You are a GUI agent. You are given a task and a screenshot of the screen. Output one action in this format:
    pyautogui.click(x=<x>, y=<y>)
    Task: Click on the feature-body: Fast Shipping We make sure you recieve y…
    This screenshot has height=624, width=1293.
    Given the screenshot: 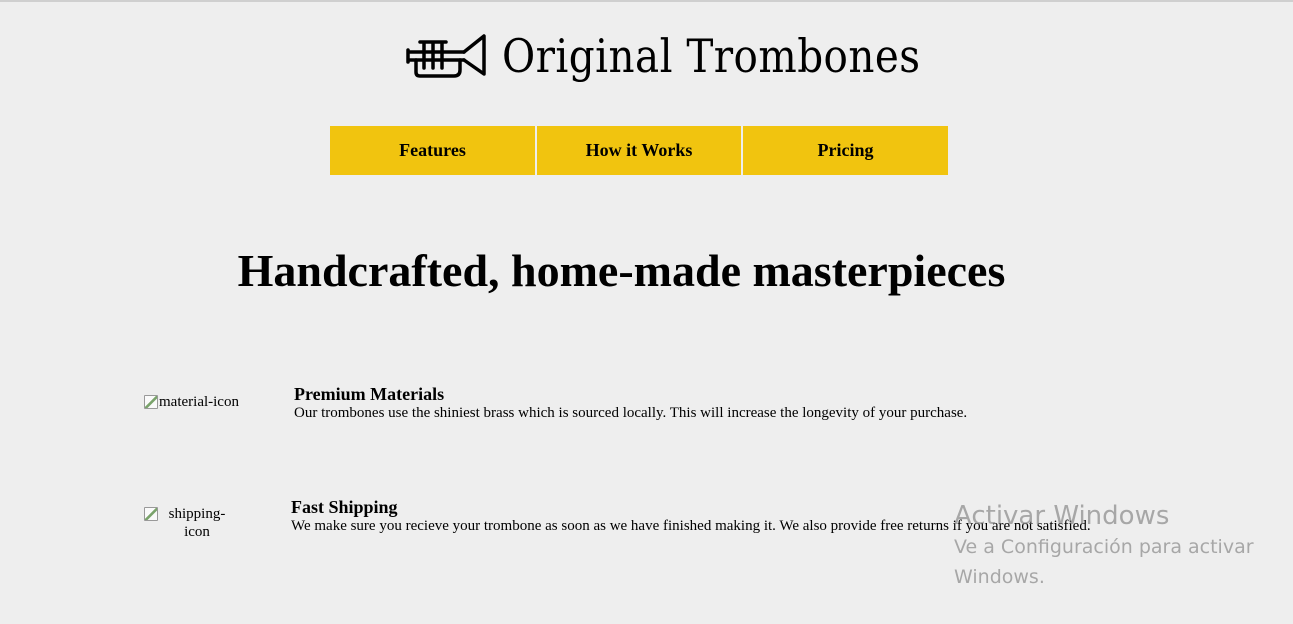 What is the action you would take?
    pyautogui.click(x=691, y=516)
    